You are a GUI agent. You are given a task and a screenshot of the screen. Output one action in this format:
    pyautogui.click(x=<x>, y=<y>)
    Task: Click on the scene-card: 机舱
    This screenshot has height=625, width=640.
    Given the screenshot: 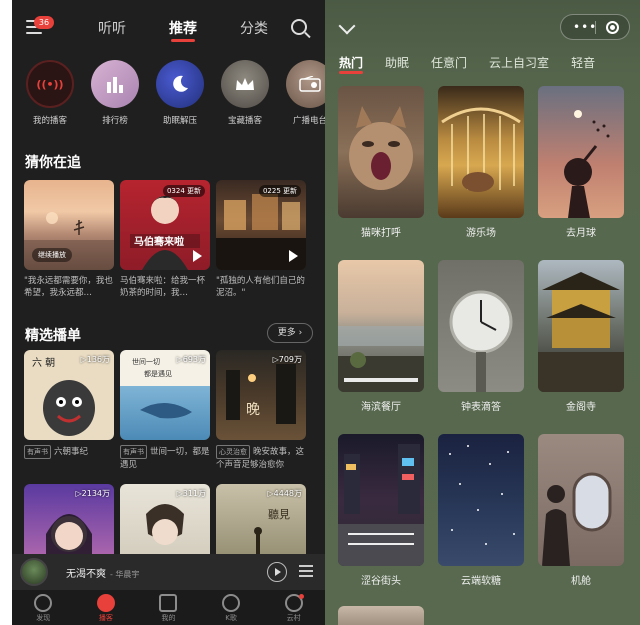 What is the action you would take?
    pyautogui.click(x=581, y=521)
    